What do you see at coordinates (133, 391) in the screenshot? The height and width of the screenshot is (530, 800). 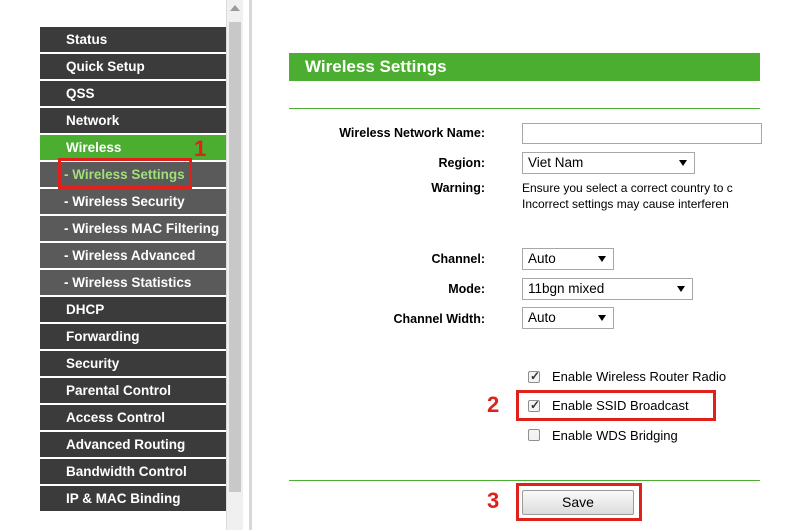 I see `sidebar-item-parental-control: Parental Control` at bounding box center [133, 391].